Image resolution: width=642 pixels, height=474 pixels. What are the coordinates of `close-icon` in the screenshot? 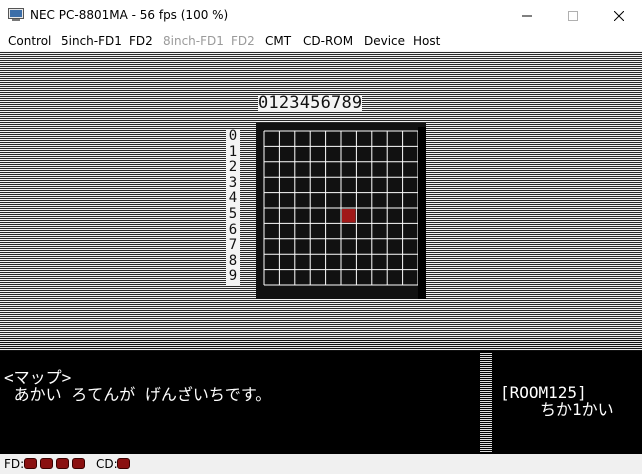 It's located at (619, 15).